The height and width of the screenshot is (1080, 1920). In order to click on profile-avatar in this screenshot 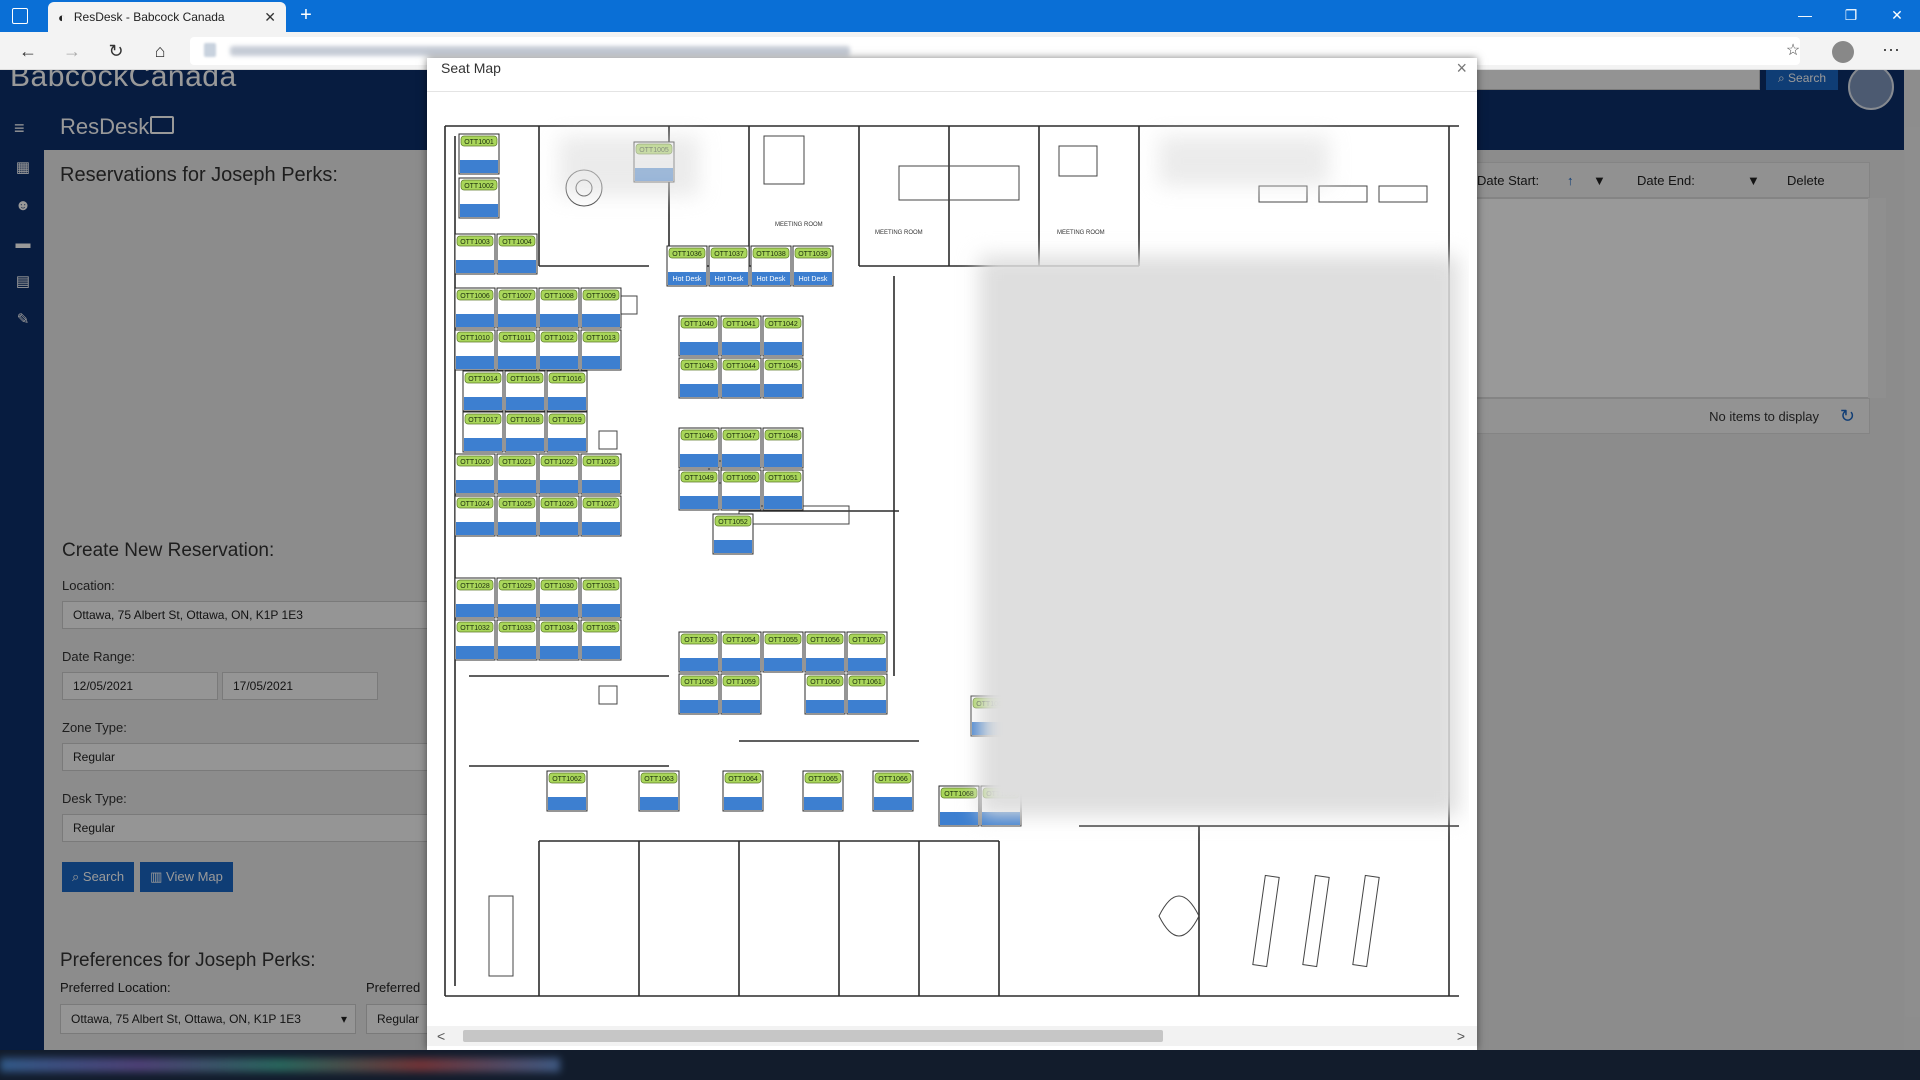, I will do `click(1843, 52)`.